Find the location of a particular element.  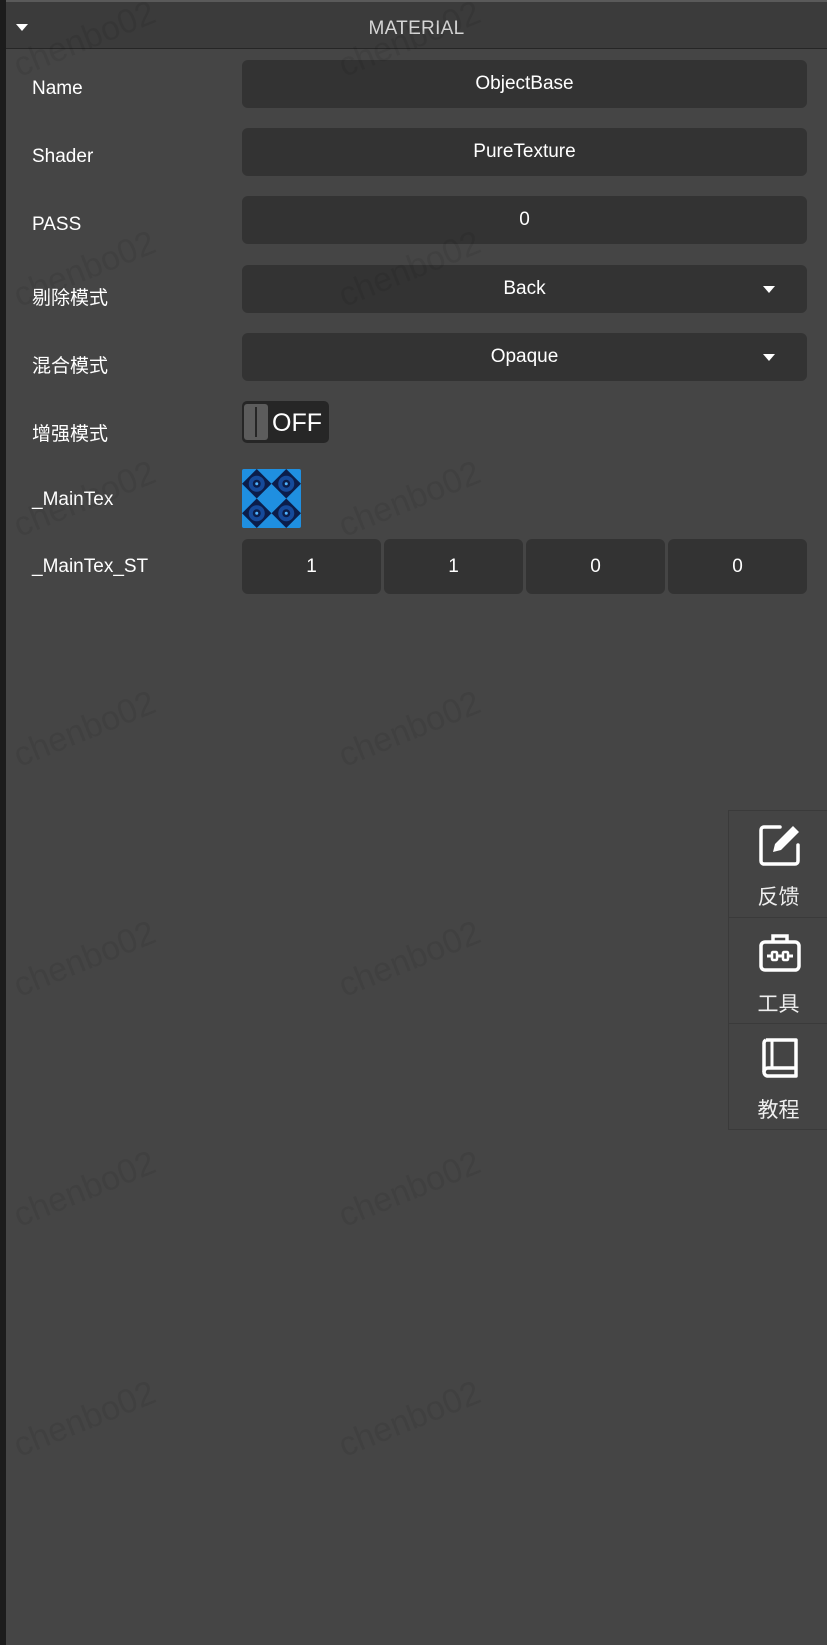

main-tex-st-z: 0 is located at coordinates (595, 566).